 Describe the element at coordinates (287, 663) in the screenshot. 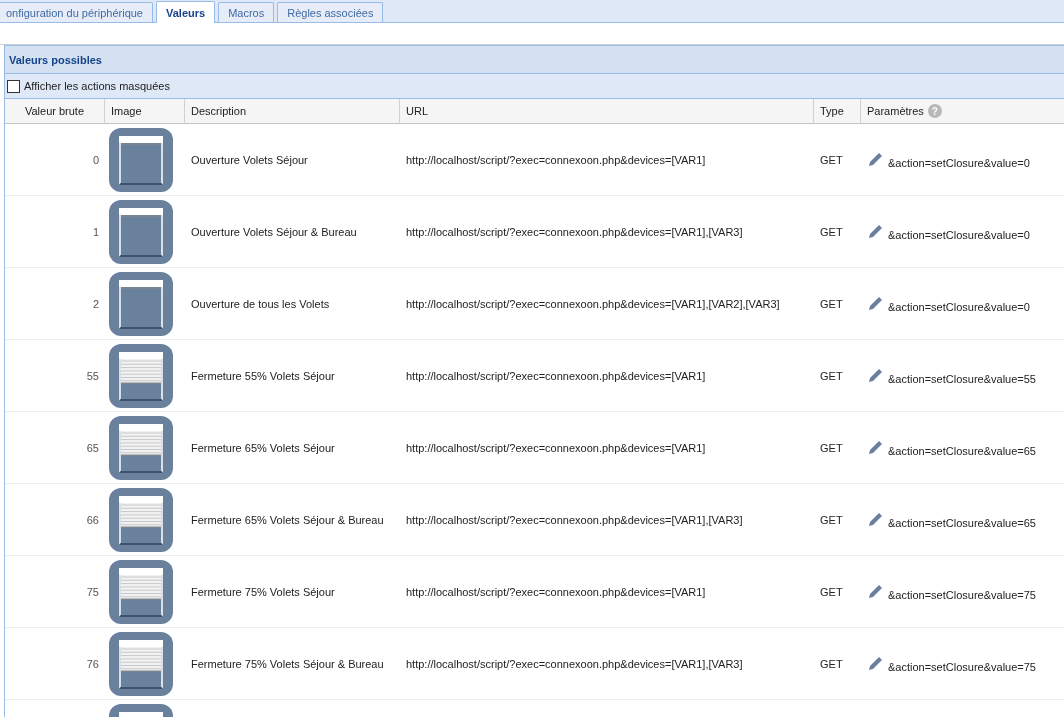

I see `table-cell: Fermeture 75% Volets Séjour & Bureau` at that location.